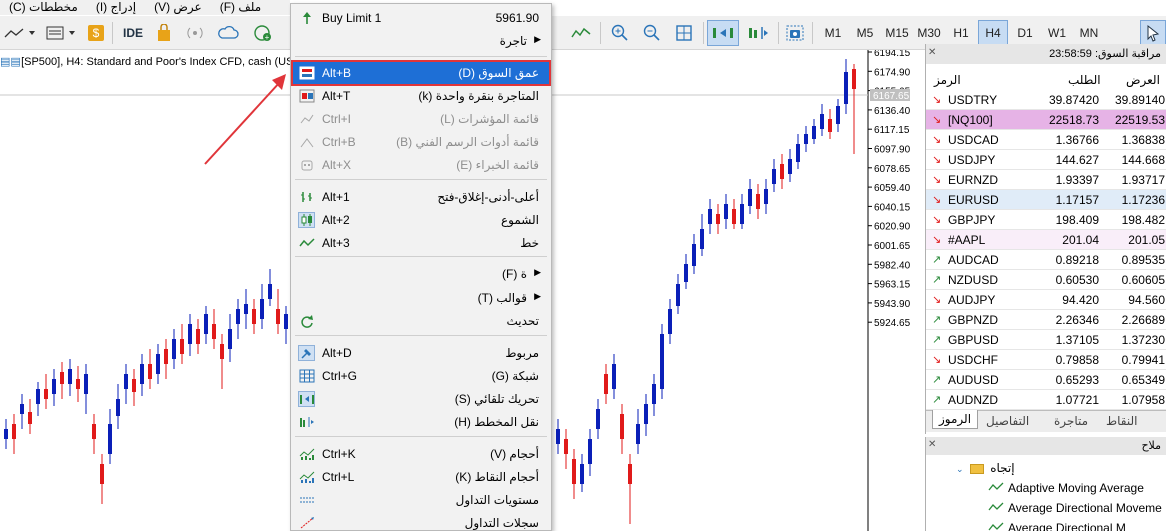 The image size is (1166, 531). Describe the element at coordinates (1073, 120) in the screenshot. I see `bid-cell: 22518.73` at that location.